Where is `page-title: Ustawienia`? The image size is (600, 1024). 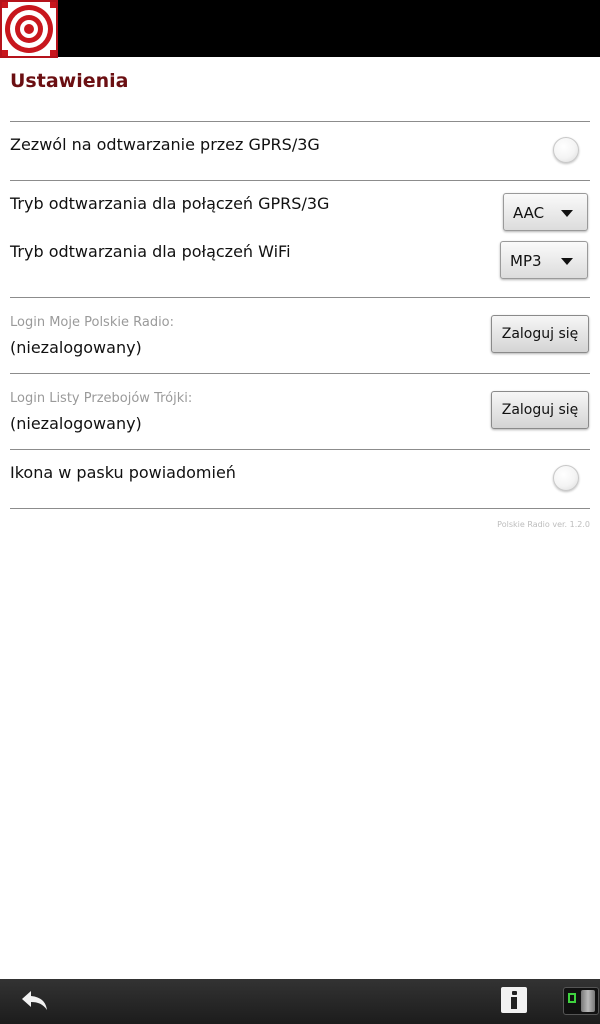
page-title: Ustawienia is located at coordinates (69, 81).